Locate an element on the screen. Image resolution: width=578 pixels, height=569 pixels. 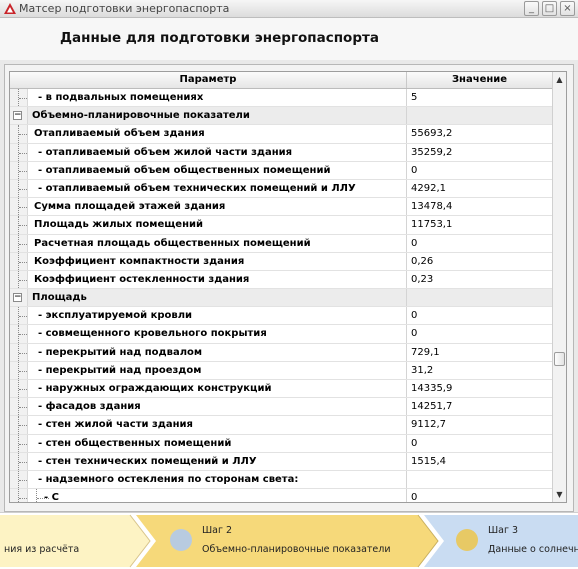
param-cell: Отапливаемый объем здания is located at coordinates (208, 134).